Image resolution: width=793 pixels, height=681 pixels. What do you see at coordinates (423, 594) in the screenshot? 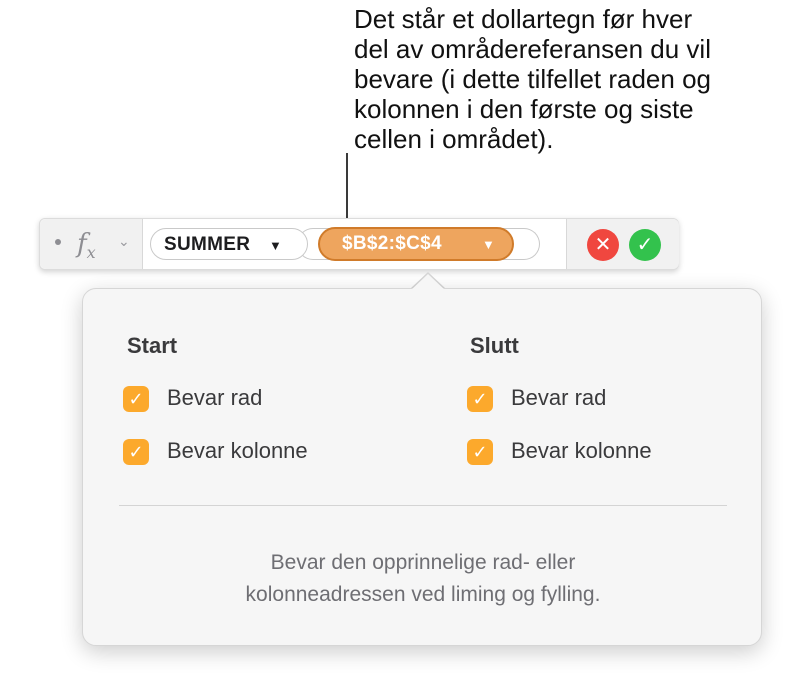
I see `hint-line: kolonneadressen ved liming og fylling.` at bounding box center [423, 594].